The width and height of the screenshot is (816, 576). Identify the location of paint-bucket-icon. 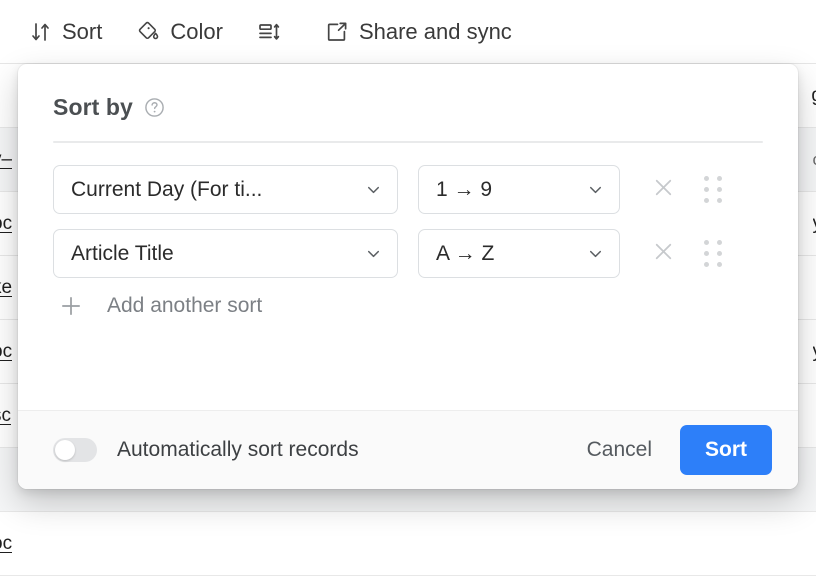
(148, 31).